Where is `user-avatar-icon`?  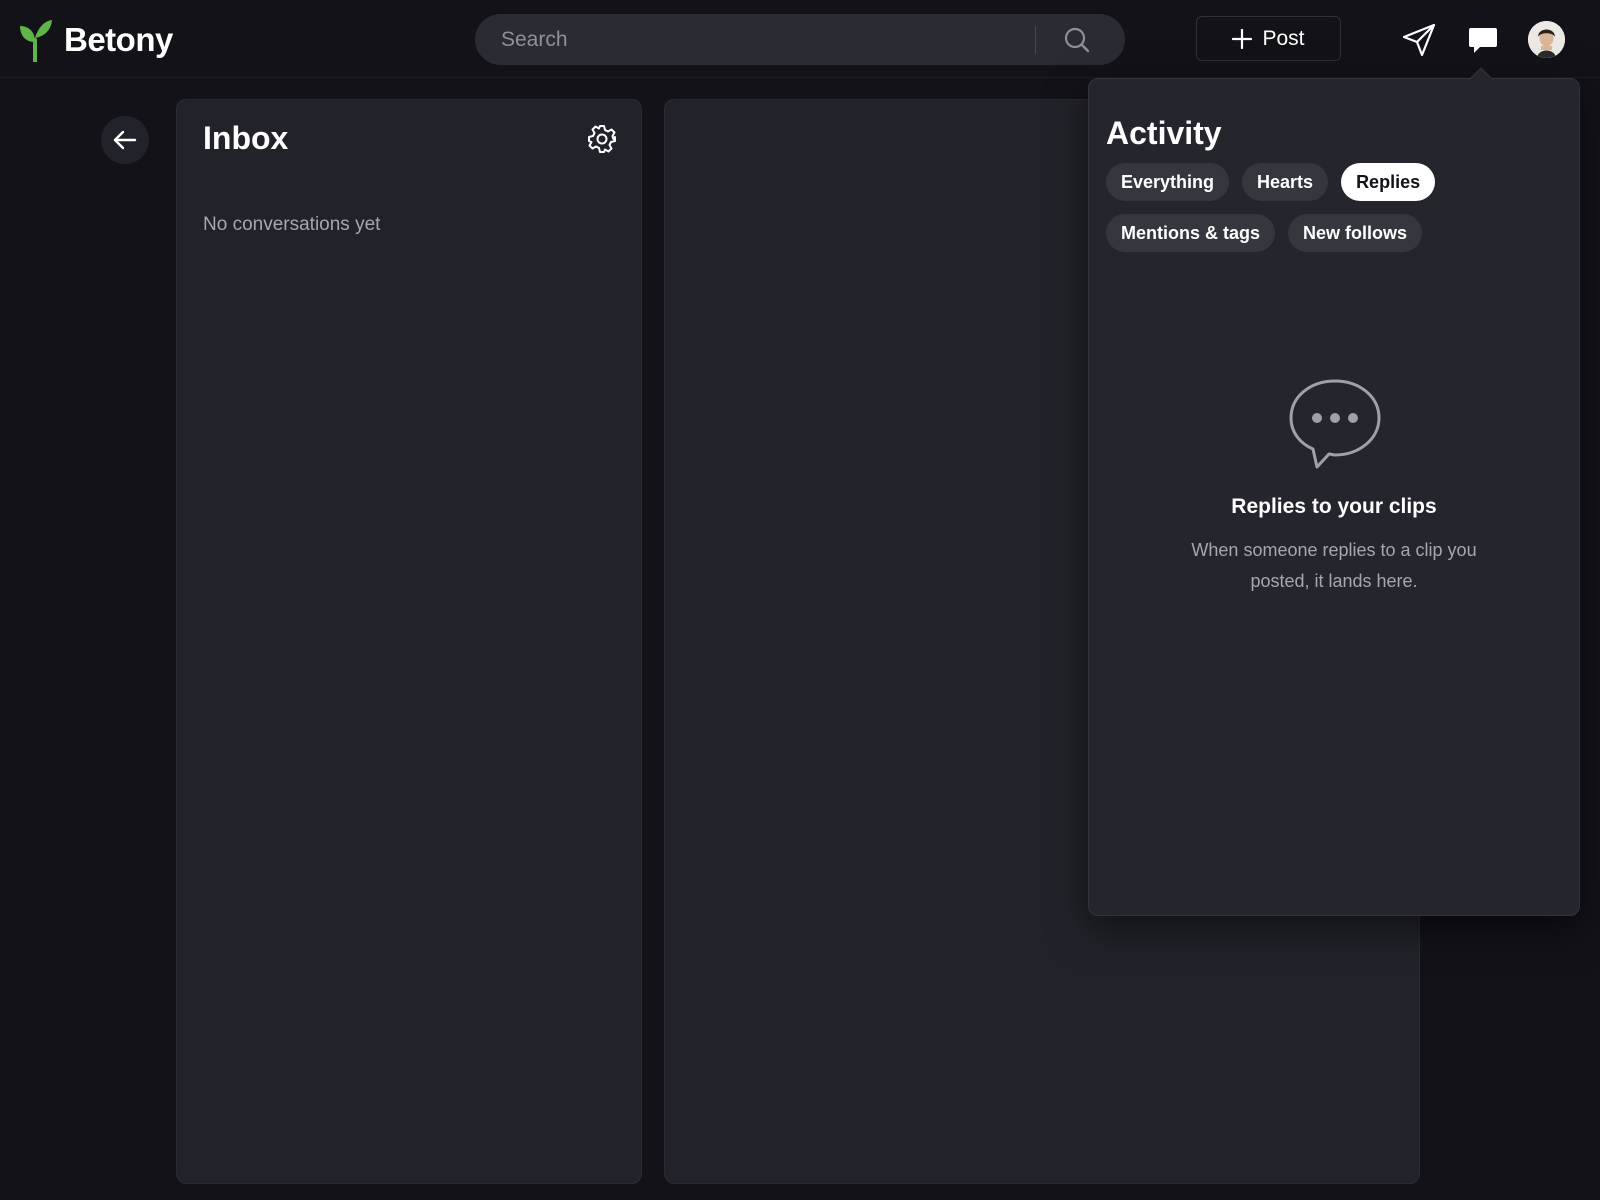 user-avatar-icon is located at coordinates (1546, 39).